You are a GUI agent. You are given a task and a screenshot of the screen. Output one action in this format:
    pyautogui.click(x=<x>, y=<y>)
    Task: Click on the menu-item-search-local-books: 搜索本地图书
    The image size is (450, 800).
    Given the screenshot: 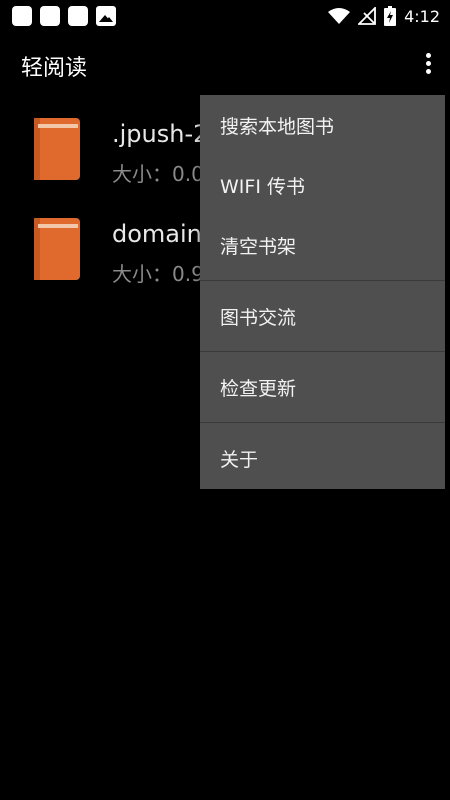 What is the action you would take?
    pyautogui.click(x=322, y=125)
    